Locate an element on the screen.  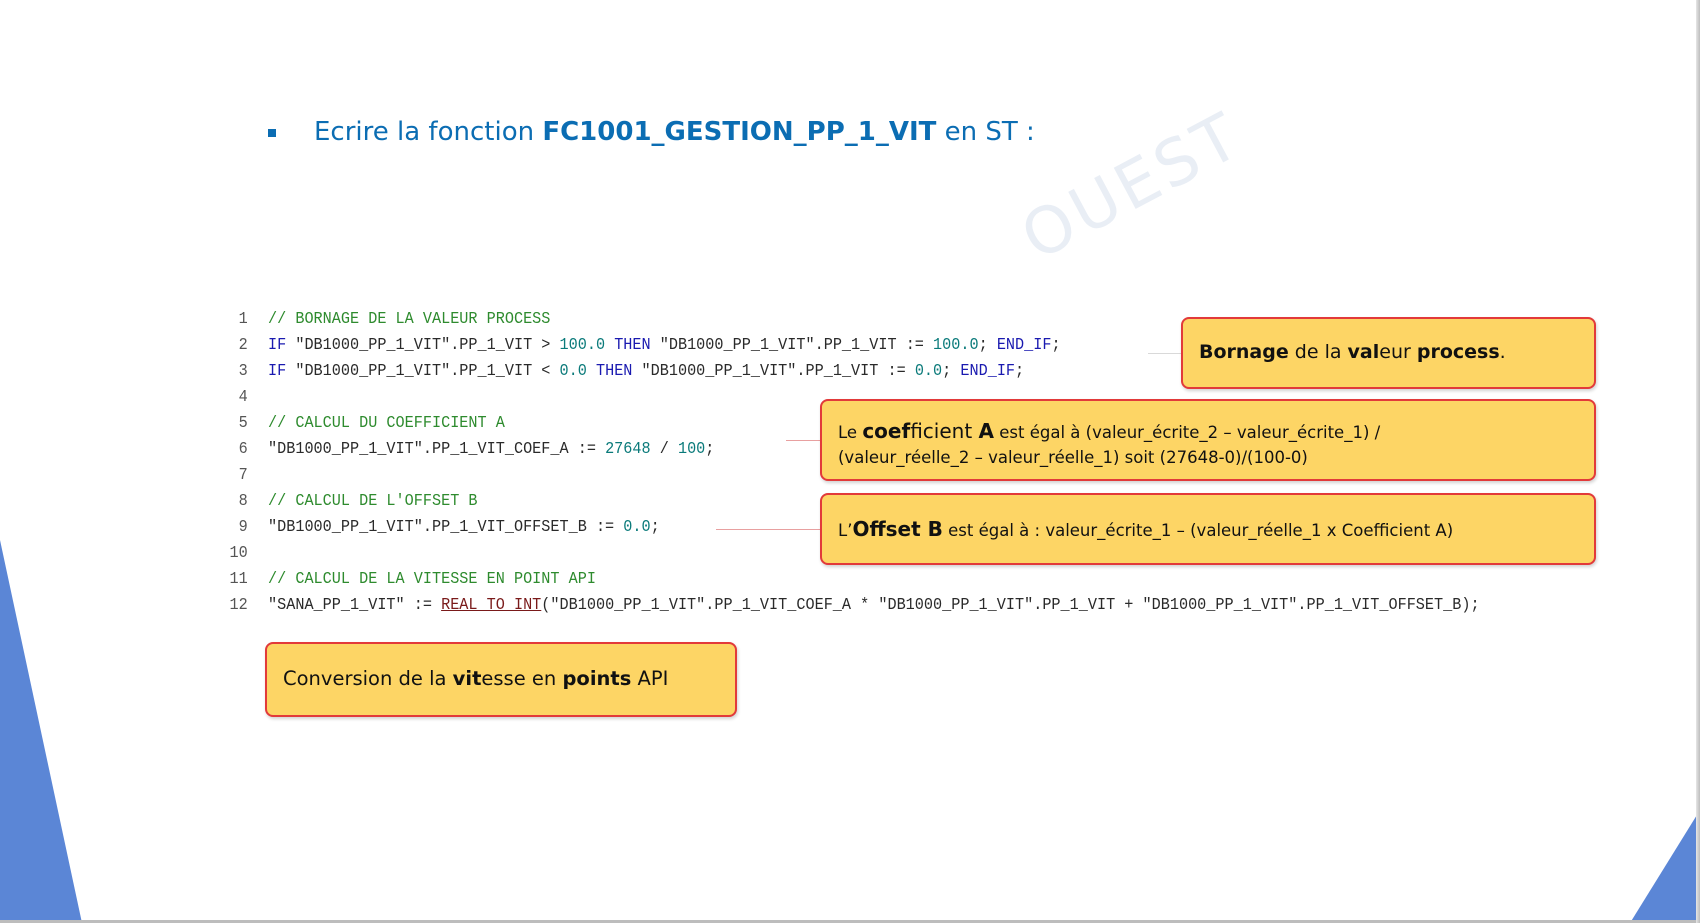
callout-text: . is located at coordinates (1502, 352).